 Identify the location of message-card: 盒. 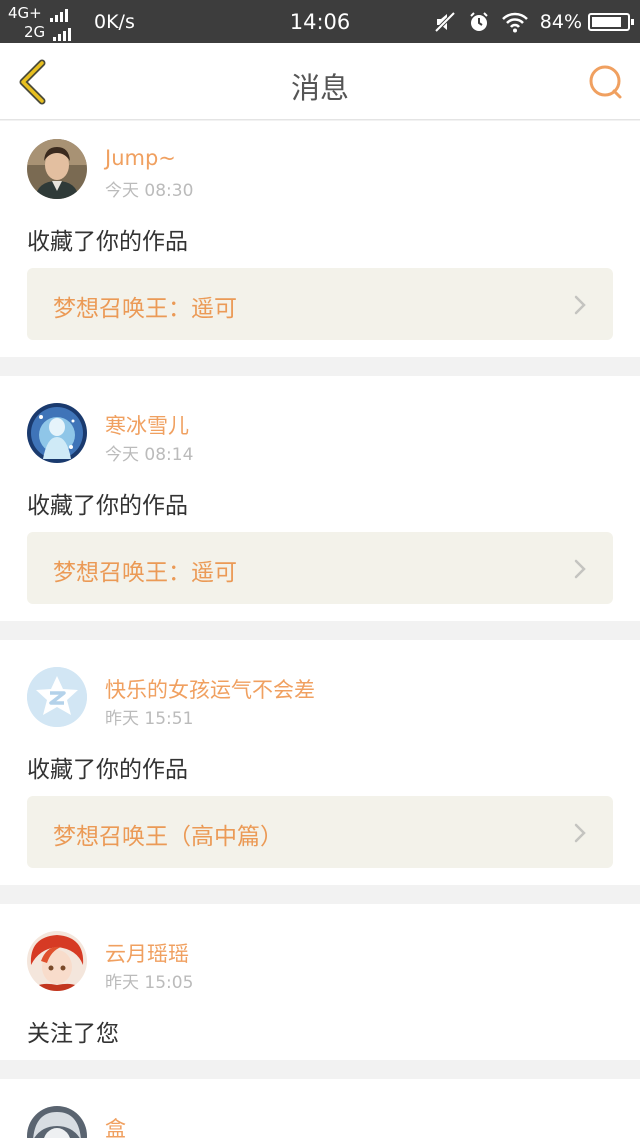
(320, 1108).